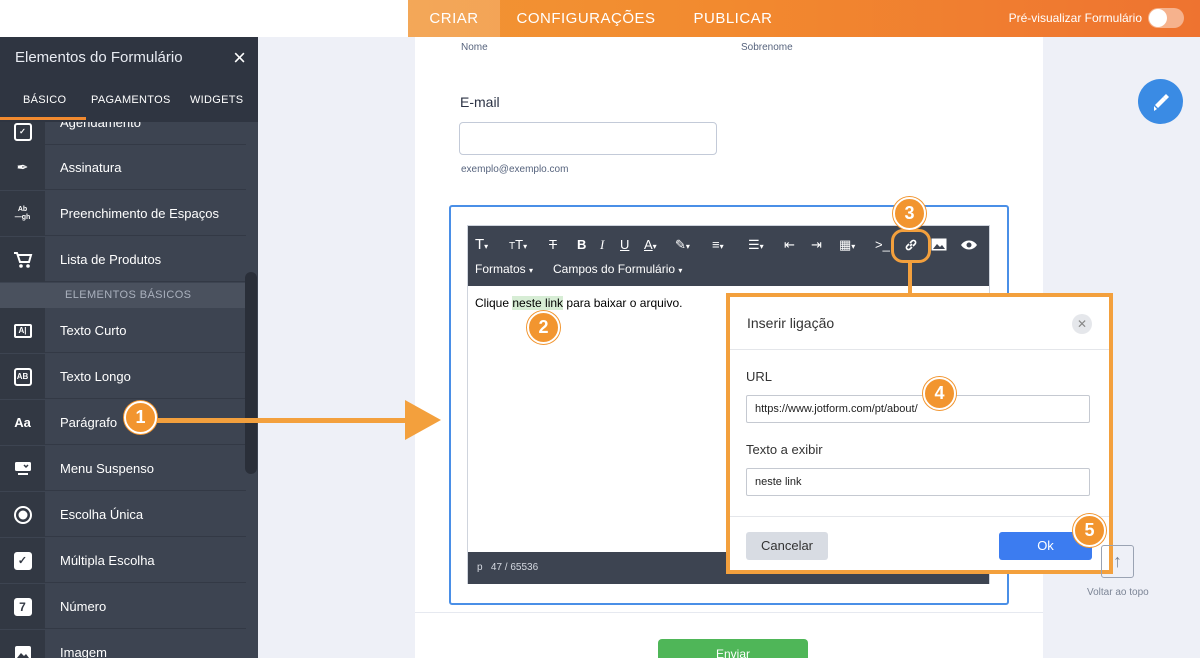 This screenshot has width=1200, height=658. What do you see at coordinates (617, 269) in the screenshot?
I see `form-fields-dropdown: Campos do Formulário ▾` at bounding box center [617, 269].